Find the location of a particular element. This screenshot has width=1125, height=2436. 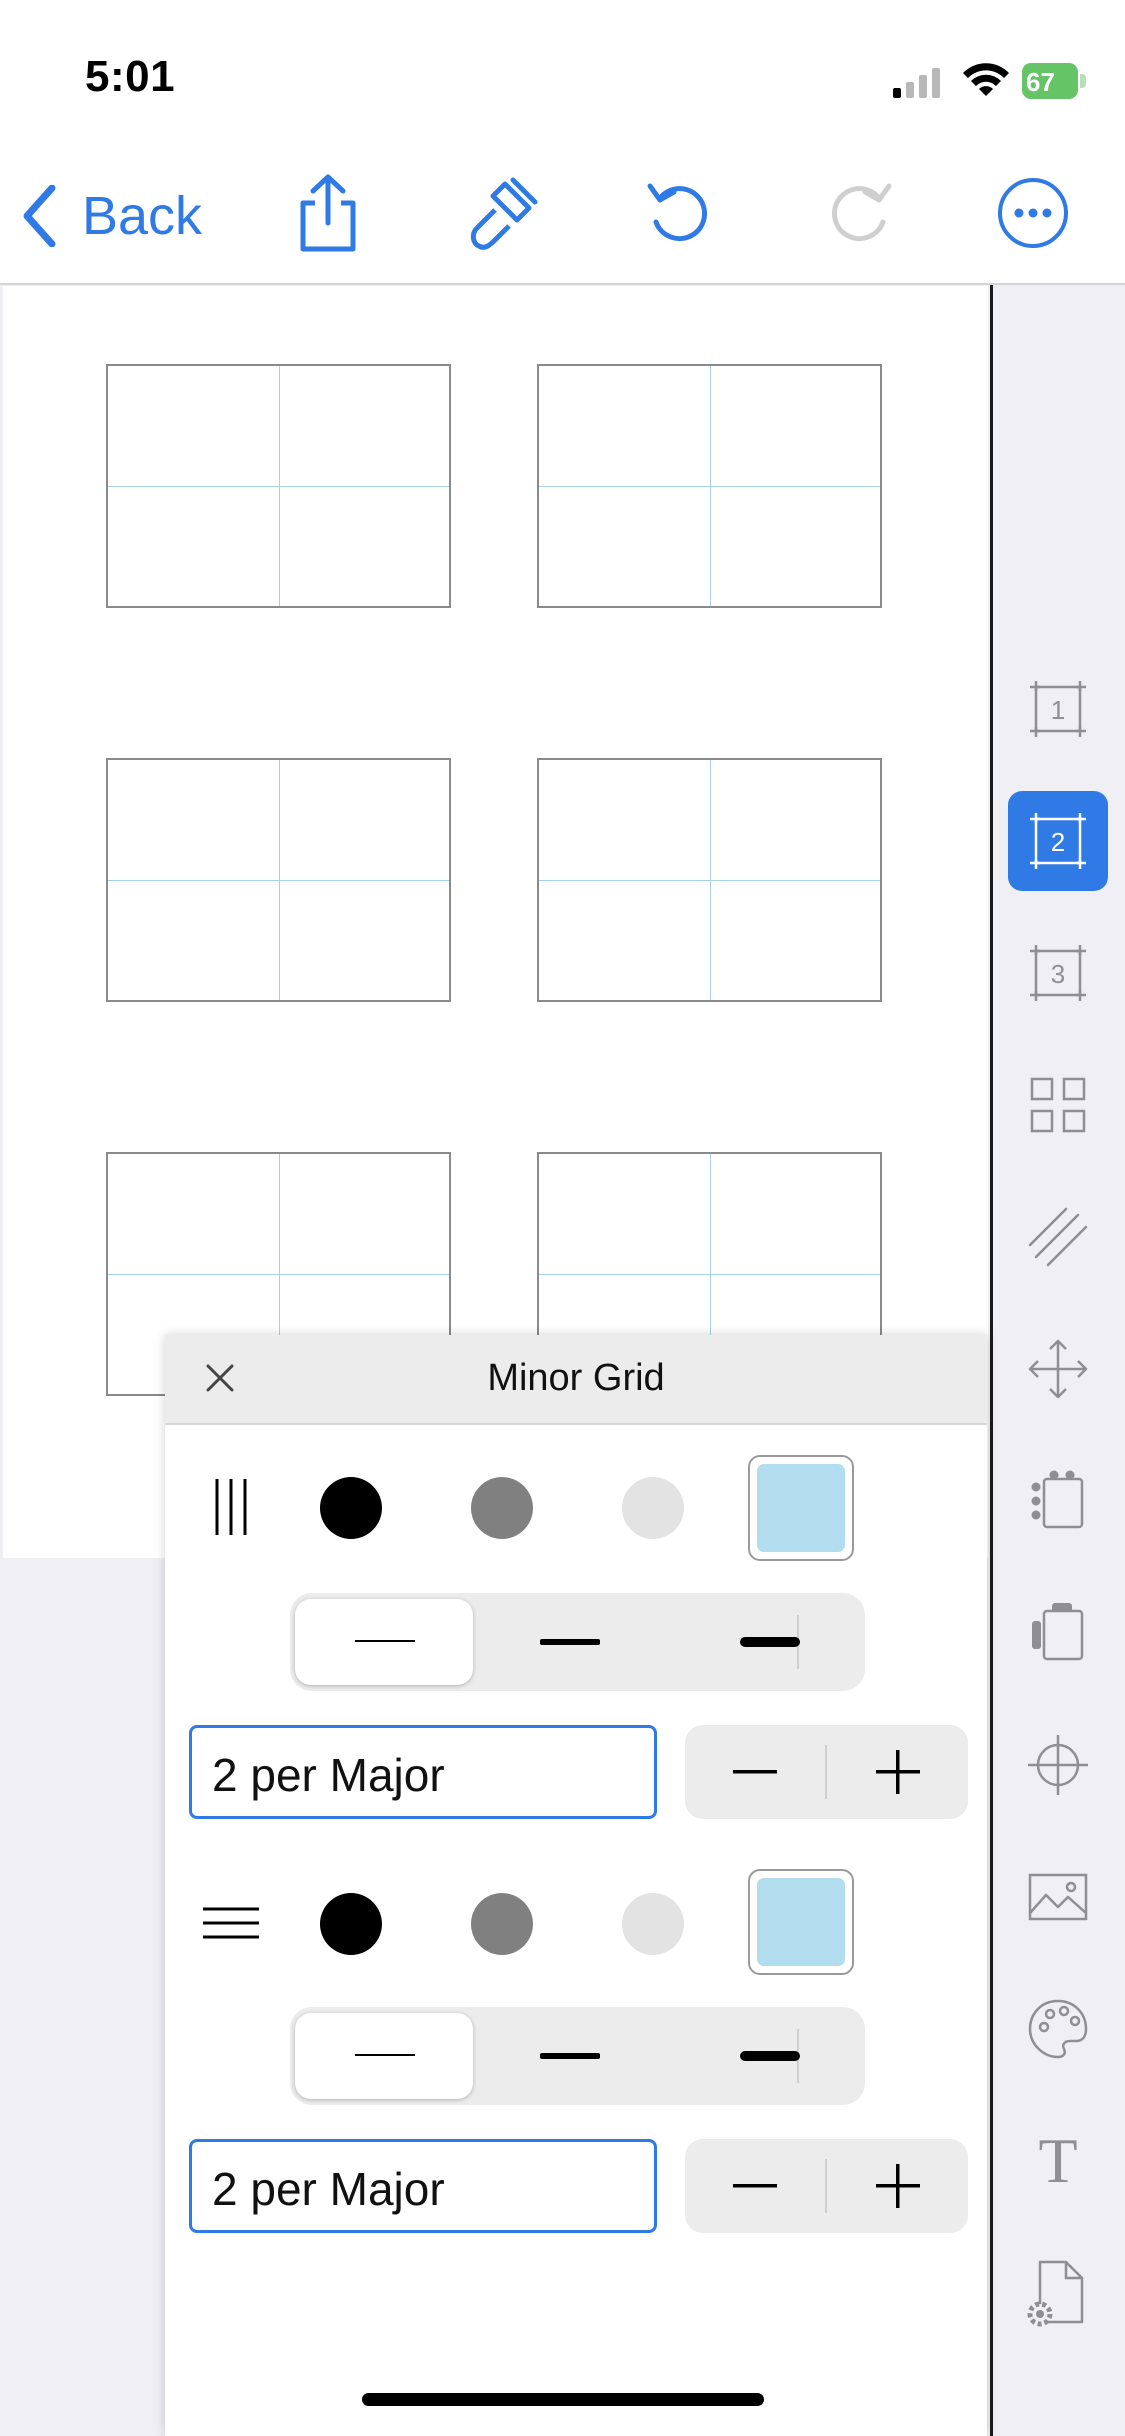

vertical-count-stepper is located at coordinates (826, 1772).